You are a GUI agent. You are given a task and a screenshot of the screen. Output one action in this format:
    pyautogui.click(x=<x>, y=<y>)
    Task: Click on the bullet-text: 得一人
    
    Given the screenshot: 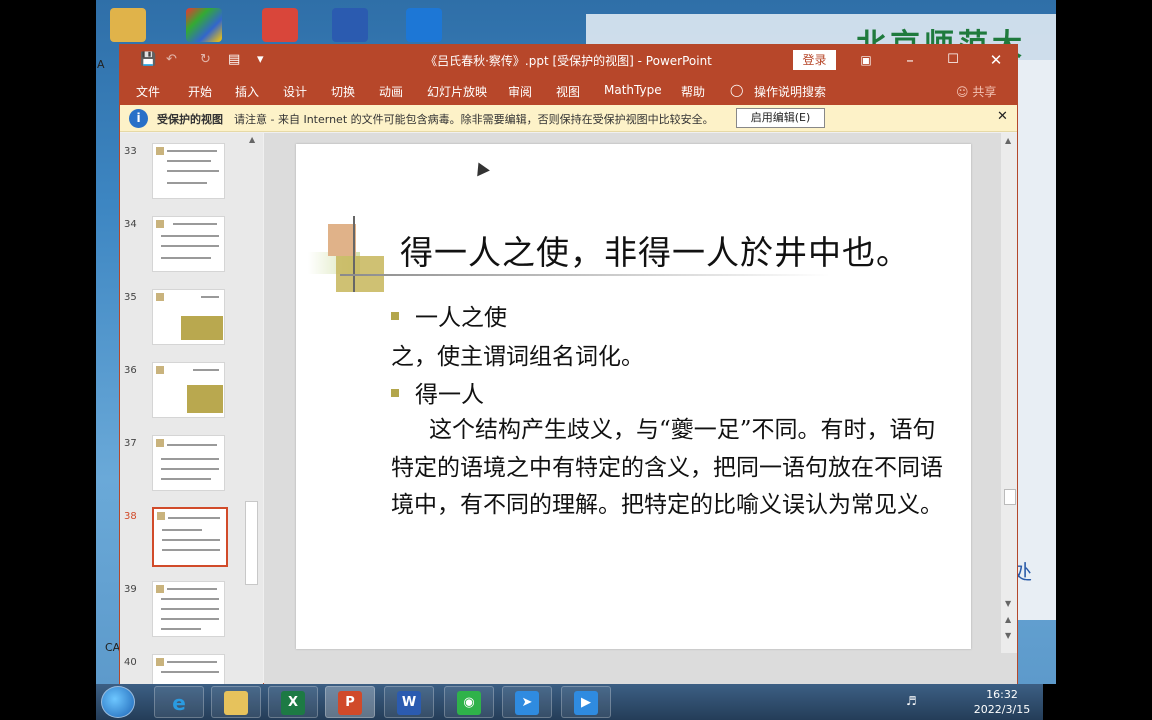 What is the action you would take?
    pyautogui.click(x=449, y=395)
    